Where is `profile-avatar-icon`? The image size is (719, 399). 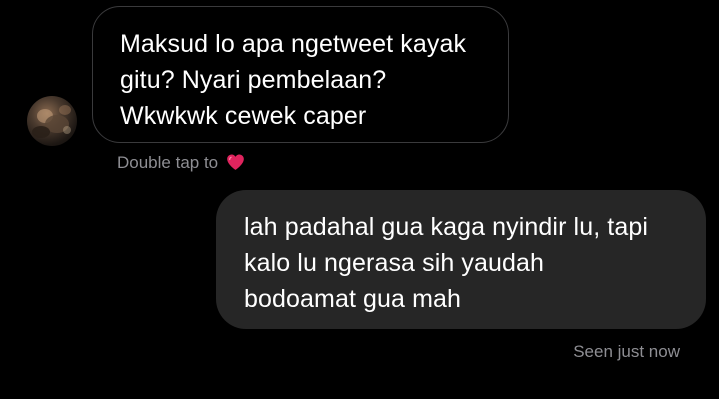
profile-avatar-icon is located at coordinates (51, 121).